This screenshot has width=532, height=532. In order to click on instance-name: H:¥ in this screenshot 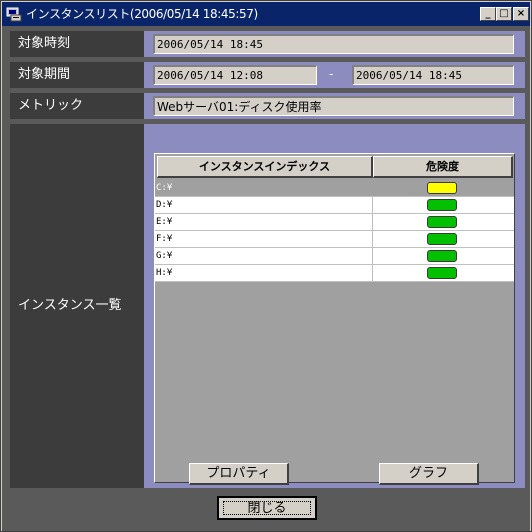, I will do `click(164, 273)`.